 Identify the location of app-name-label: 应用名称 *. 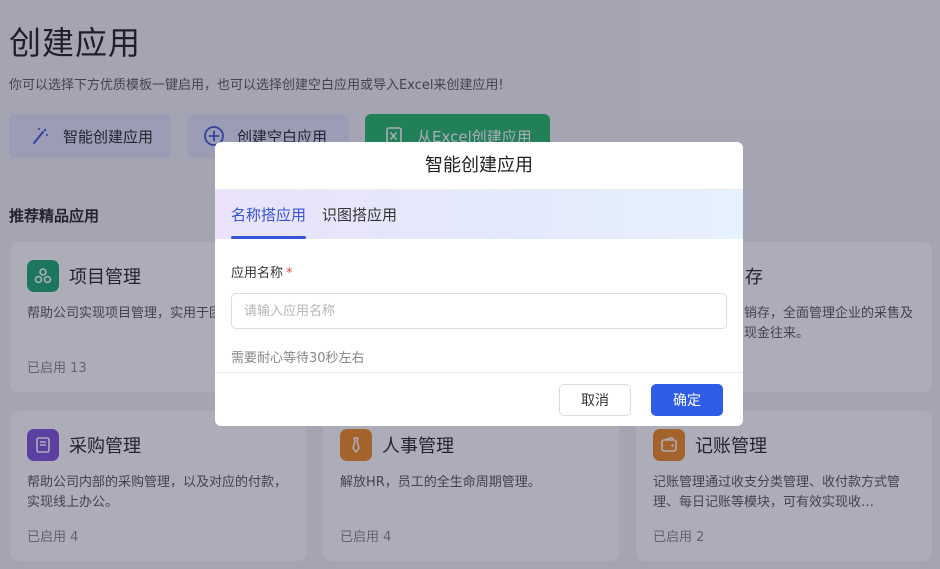
(479, 271).